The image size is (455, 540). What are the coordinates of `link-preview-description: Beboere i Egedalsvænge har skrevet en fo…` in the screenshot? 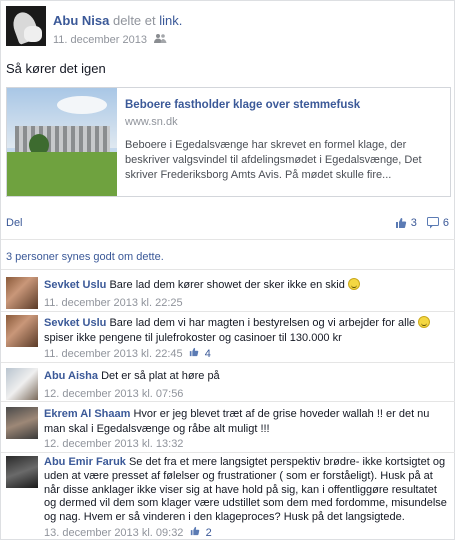 It's located at (273, 160).